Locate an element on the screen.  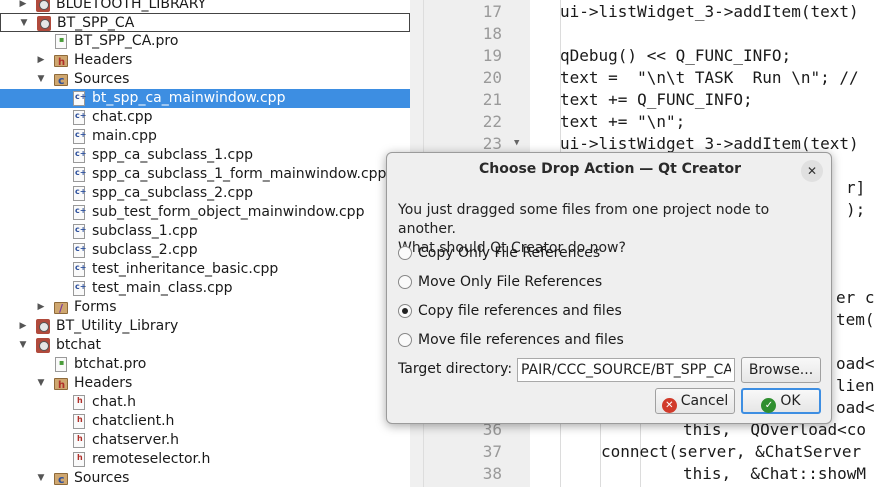
close-icon: ✕ is located at coordinates (812, 171).